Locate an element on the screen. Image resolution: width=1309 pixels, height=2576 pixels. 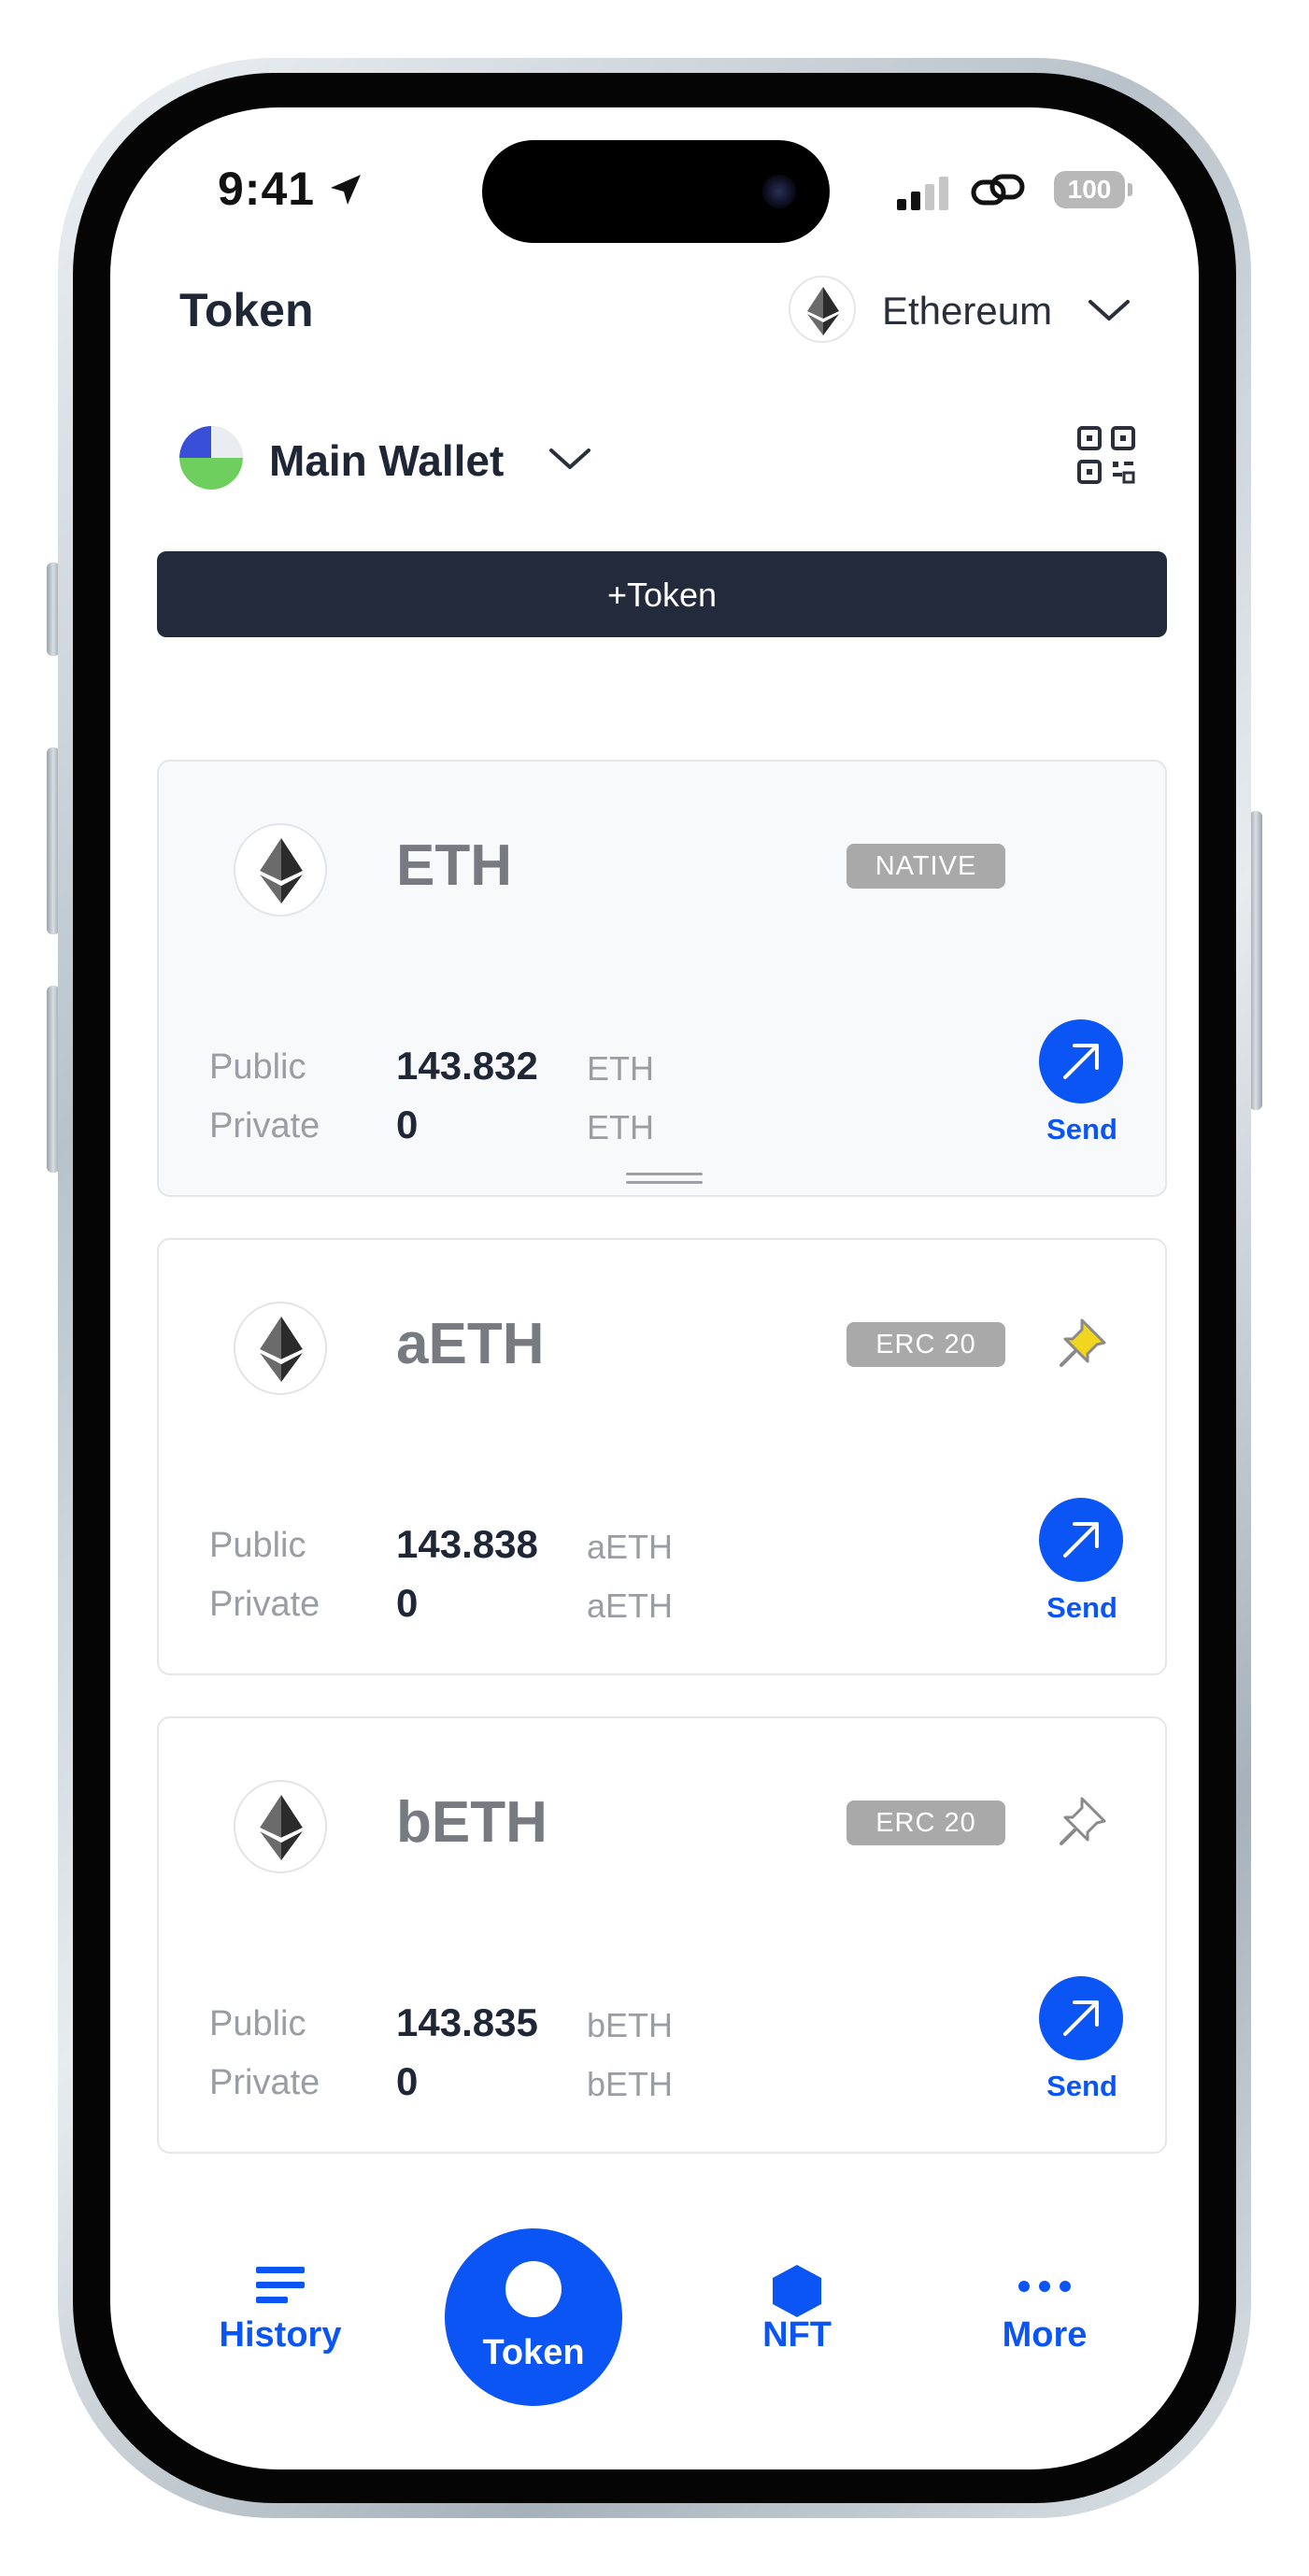
public-balance: 143.838 is located at coordinates (467, 1544).